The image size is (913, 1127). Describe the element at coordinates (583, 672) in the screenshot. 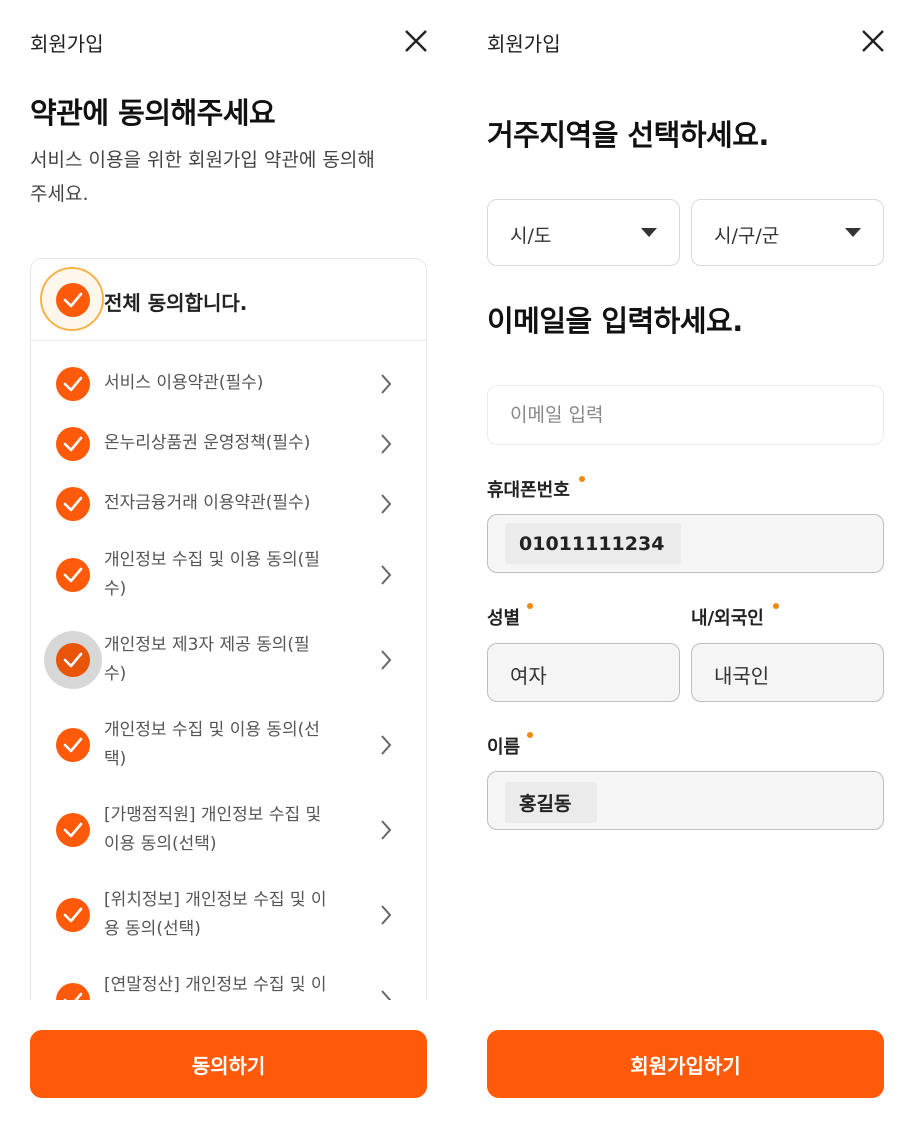

I see `gender-field: 여자` at that location.